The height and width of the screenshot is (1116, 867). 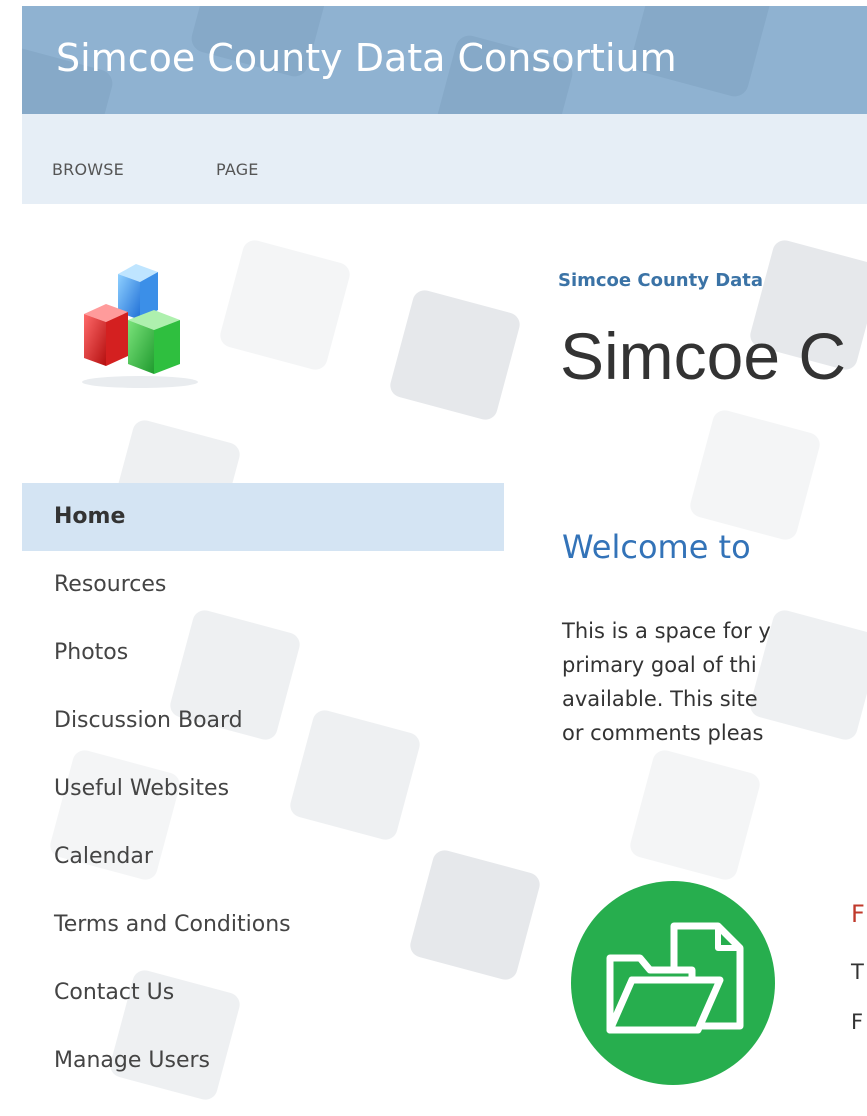 I want to click on nav-item-terms-and-conditions: Terms and Conditions, so click(x=263, y=925).